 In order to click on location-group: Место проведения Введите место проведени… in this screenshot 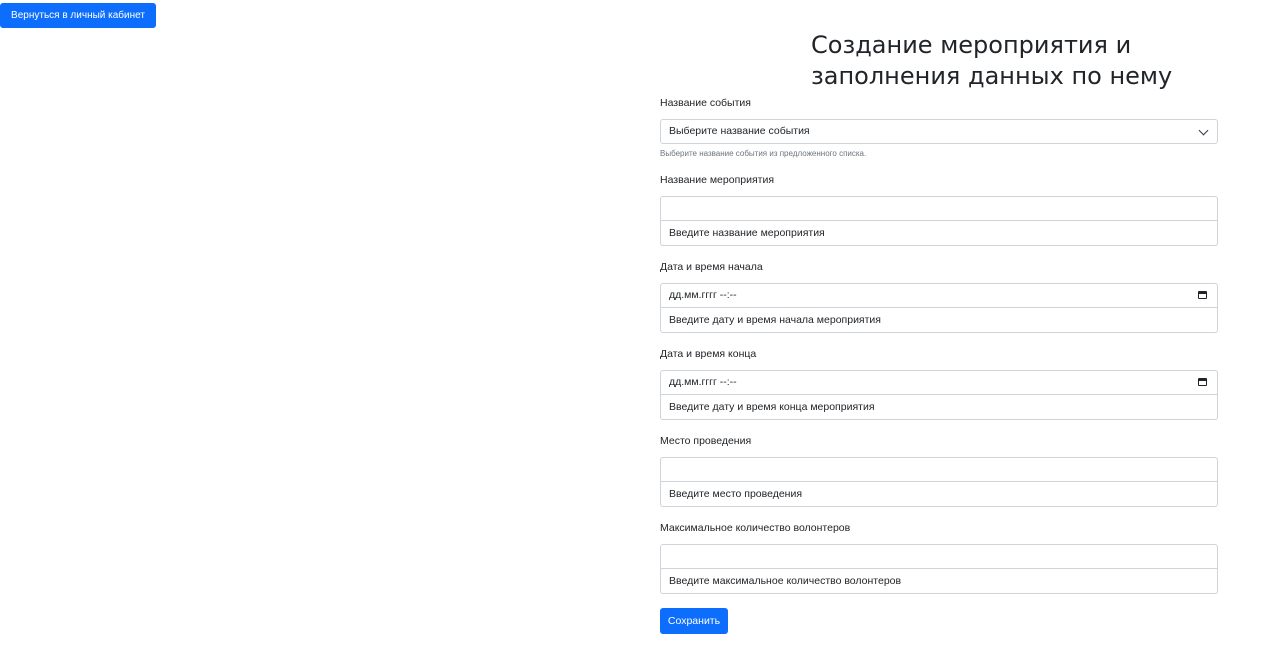, I will do `click(939, 470)`.